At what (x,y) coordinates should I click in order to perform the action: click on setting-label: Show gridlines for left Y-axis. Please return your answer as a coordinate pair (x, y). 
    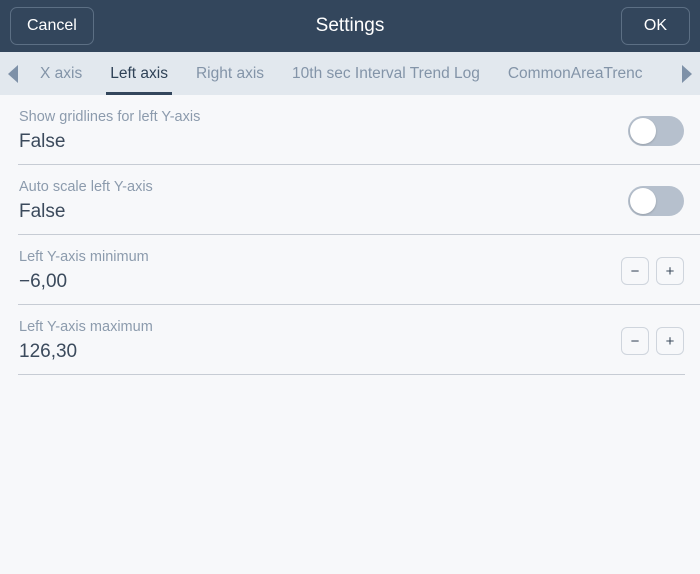
    Looking at the image, I should click on (110, 117).